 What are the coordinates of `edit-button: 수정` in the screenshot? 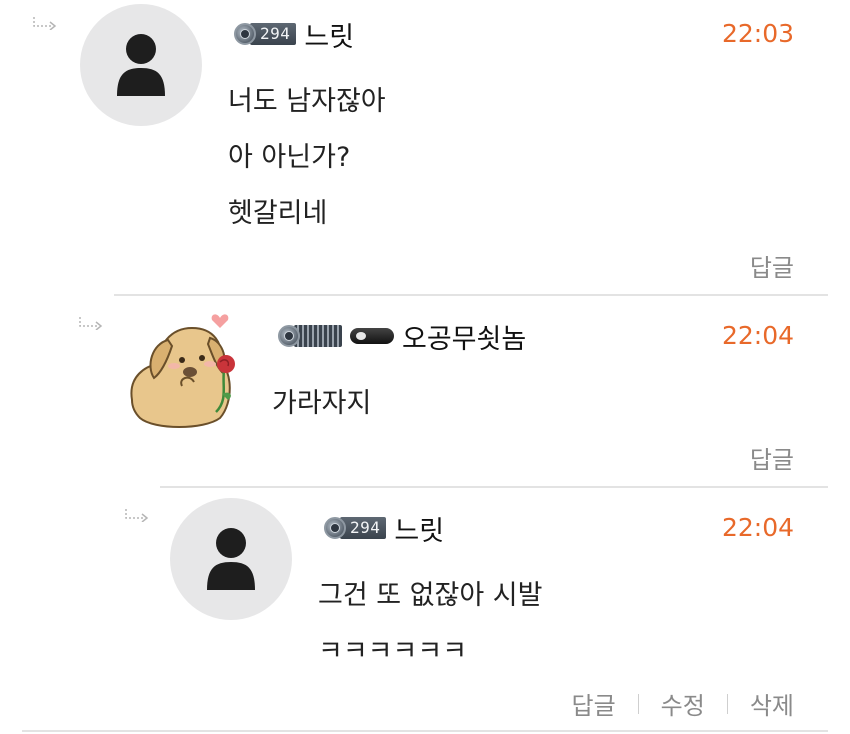 It's located at (683, 703).